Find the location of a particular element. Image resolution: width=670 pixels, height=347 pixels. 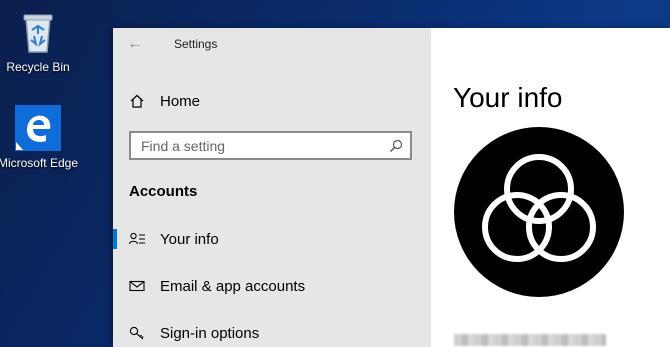

nav-item-your-info: Your info is located at coordinates (272, 239).